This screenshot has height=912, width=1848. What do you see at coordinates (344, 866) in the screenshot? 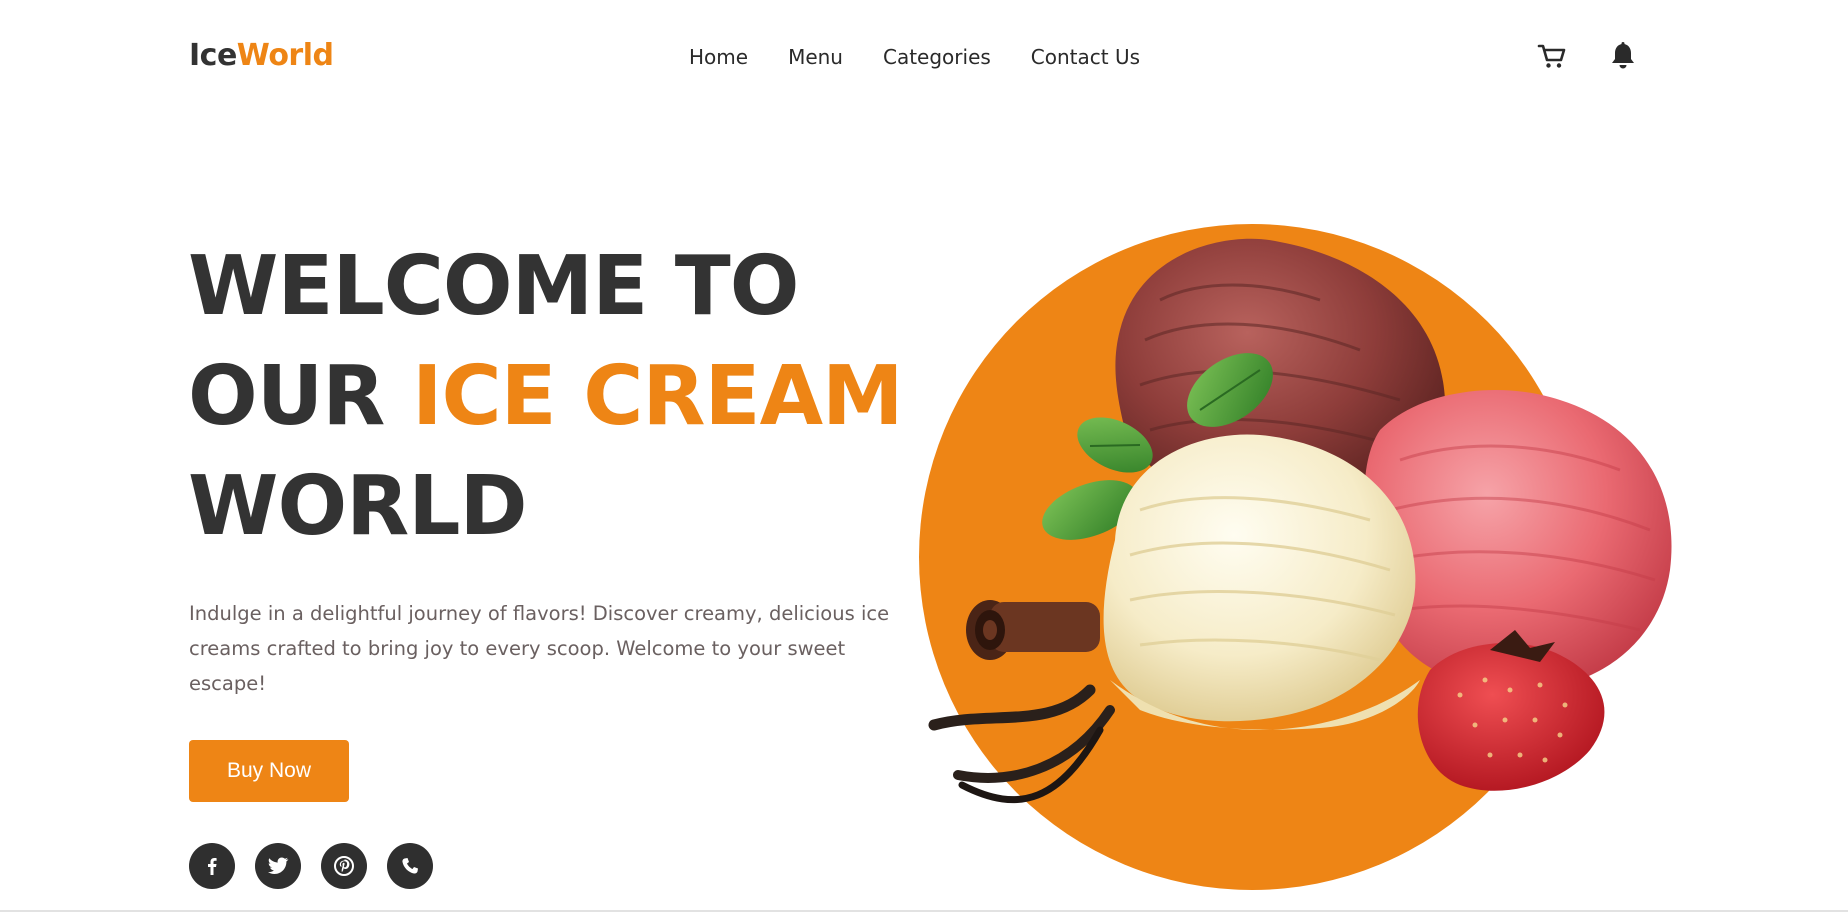
I see `pinterest-icon` at bounding box center [344, 866].